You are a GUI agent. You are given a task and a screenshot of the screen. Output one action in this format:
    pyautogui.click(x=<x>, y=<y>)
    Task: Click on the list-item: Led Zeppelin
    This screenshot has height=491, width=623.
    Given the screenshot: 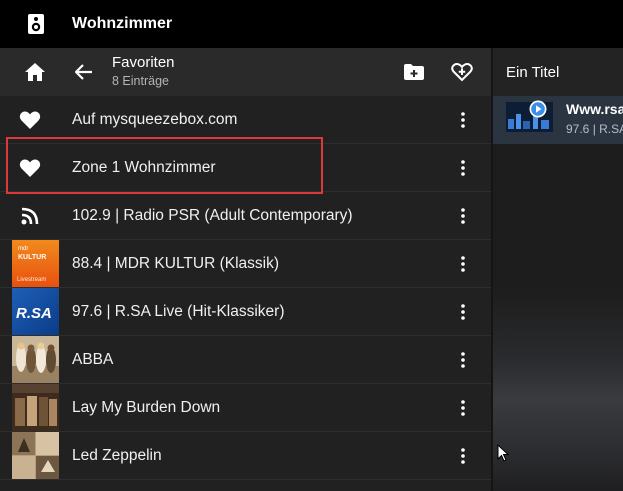 What is the action you would take?
    pyautogui.click(x=245, y=456)
    